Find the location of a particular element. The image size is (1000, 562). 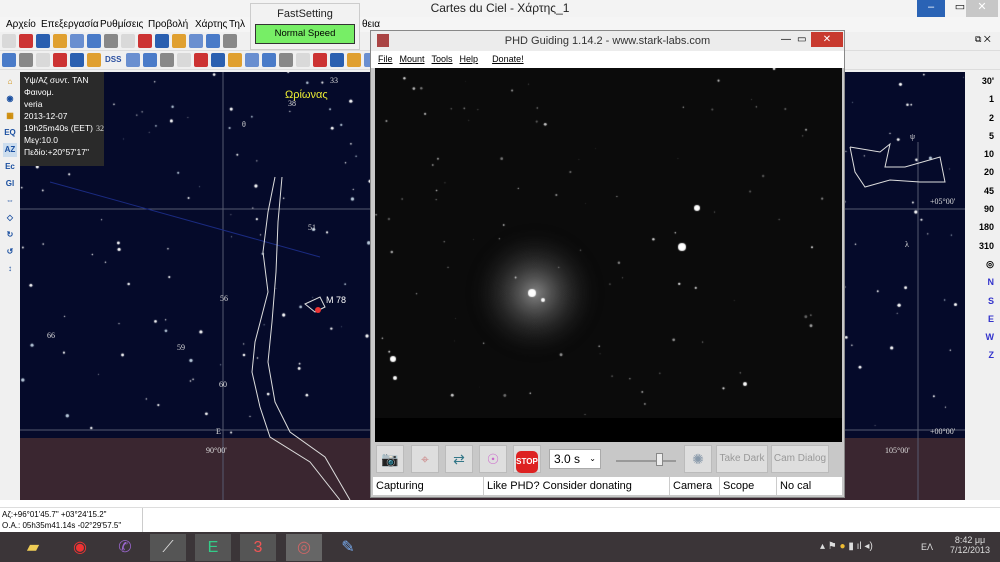

dss-button: DSS is located at coordinates (113, 60).